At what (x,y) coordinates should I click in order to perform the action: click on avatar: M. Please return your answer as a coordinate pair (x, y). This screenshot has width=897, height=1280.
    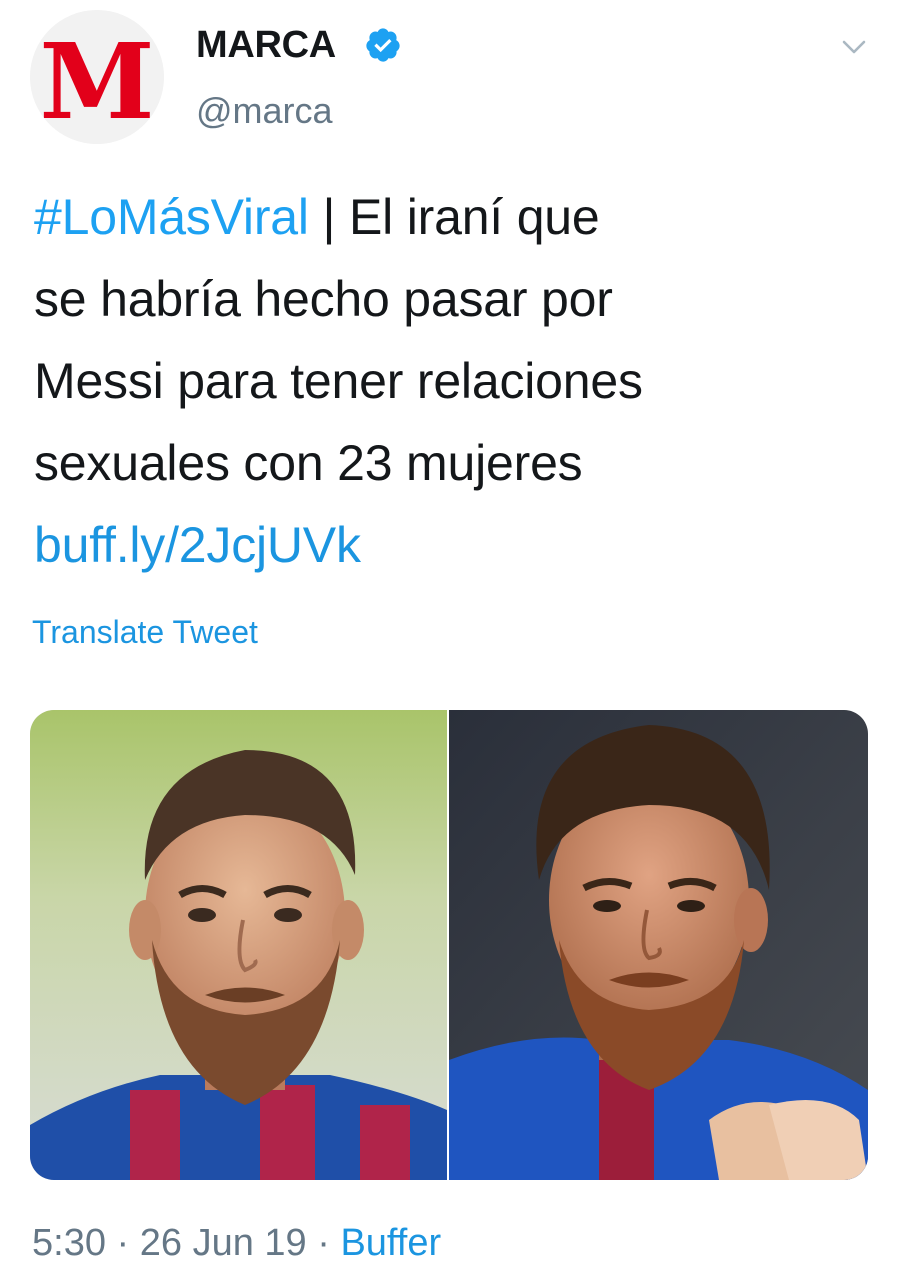
    Looking at the image, I should click on (97, 77).